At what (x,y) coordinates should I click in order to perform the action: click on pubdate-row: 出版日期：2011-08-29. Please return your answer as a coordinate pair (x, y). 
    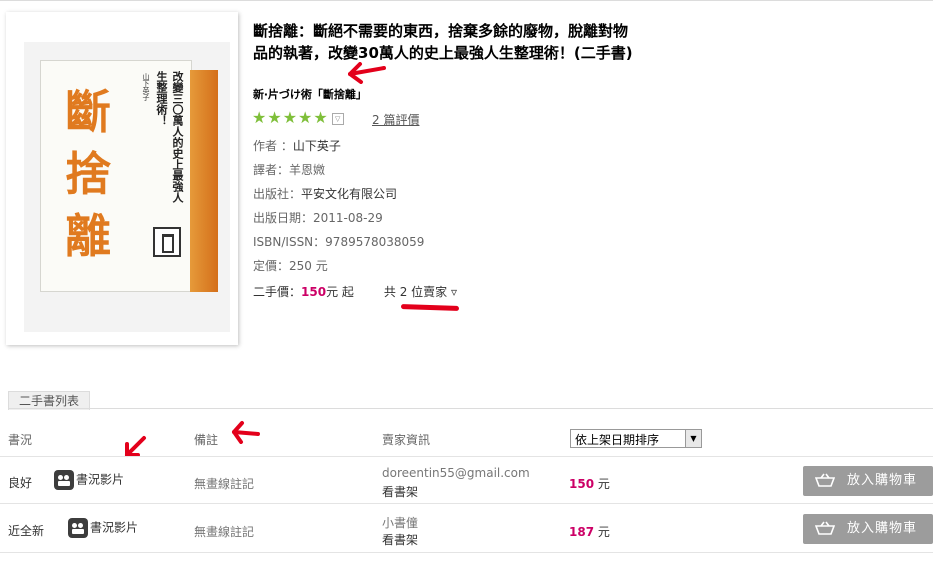
    Looking at the image, I should click on (318, 217).